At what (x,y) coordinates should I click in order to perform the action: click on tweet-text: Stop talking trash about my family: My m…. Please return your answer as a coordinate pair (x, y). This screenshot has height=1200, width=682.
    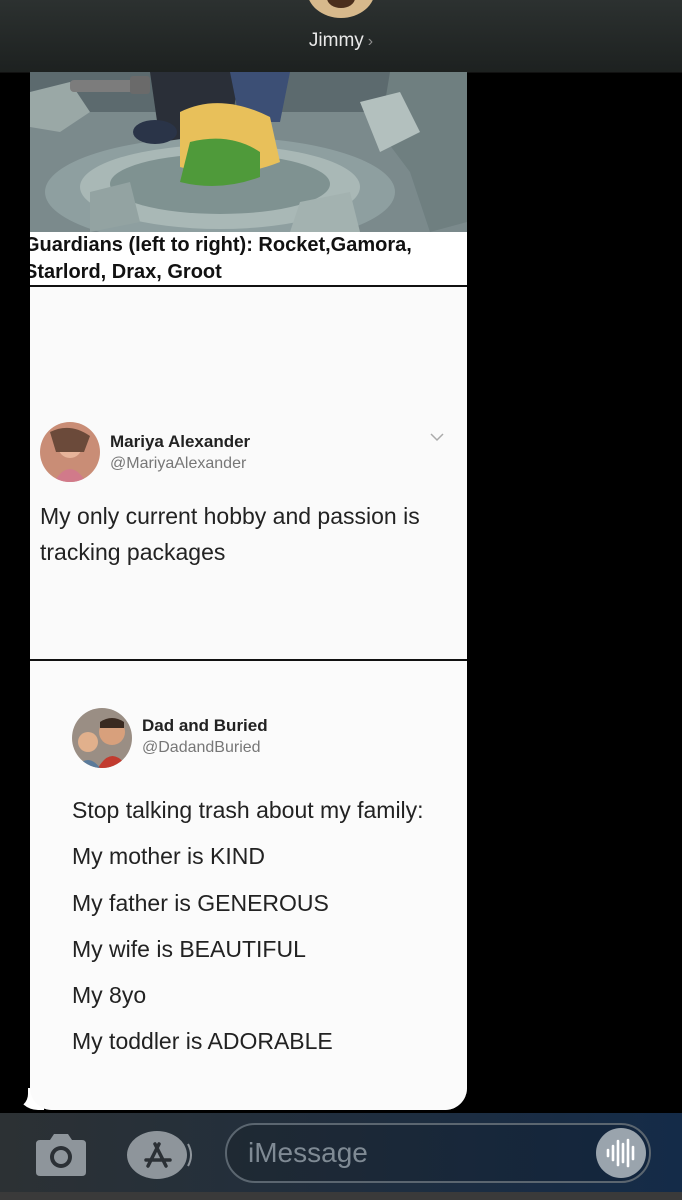
    Looking at the image, I should click on (262, 926).